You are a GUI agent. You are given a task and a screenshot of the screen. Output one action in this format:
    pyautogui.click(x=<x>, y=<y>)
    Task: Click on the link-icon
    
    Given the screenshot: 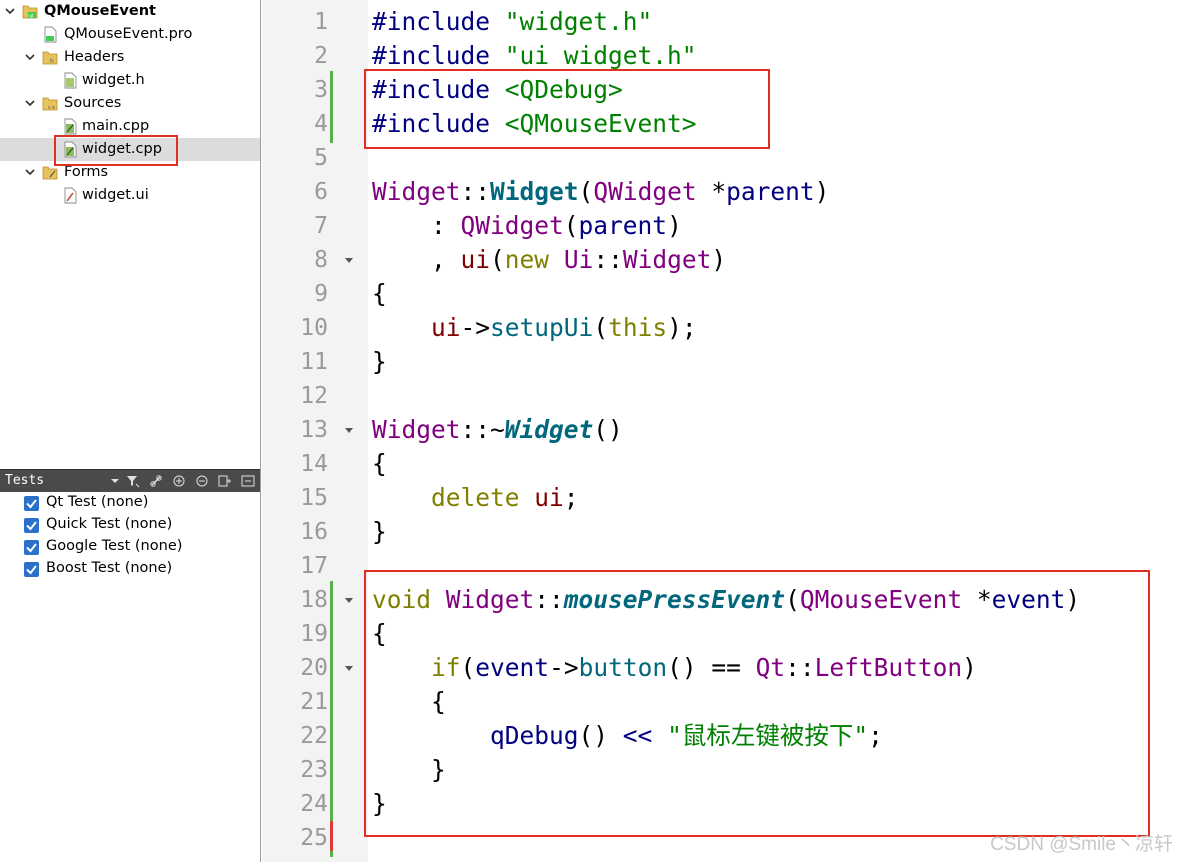 What is the action you would take?
    pyautogui.click(x=156, y=481)
    